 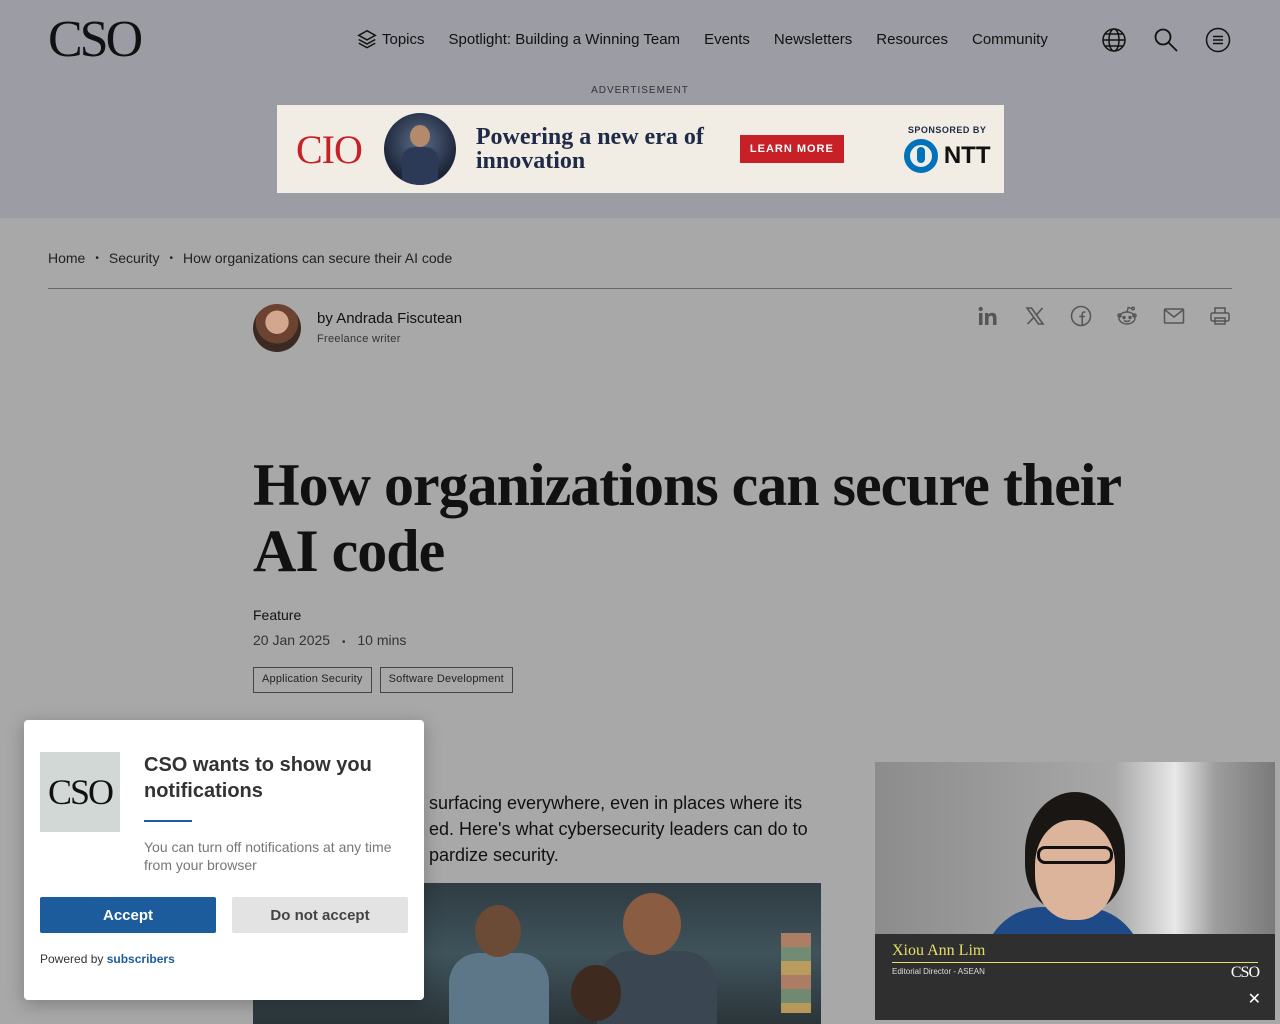 I want to click on author-role: Freelance writer, so click(x=359, y=339).